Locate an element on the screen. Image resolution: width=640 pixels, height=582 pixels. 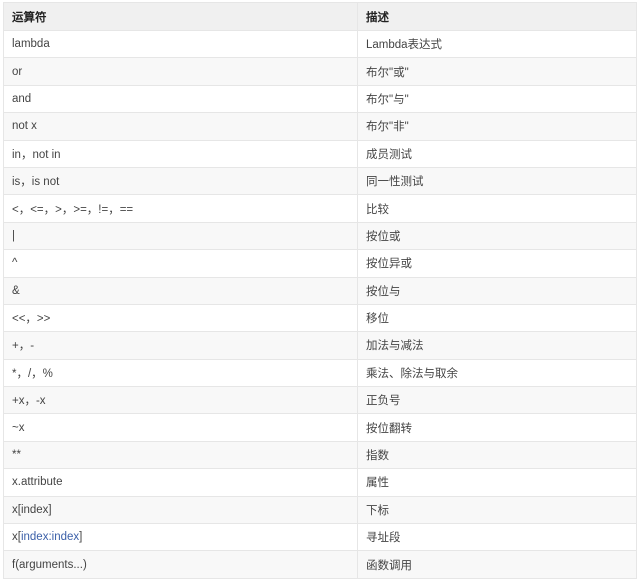
table-row: in，not in 成员测试 is located at coordinates (320, 153).